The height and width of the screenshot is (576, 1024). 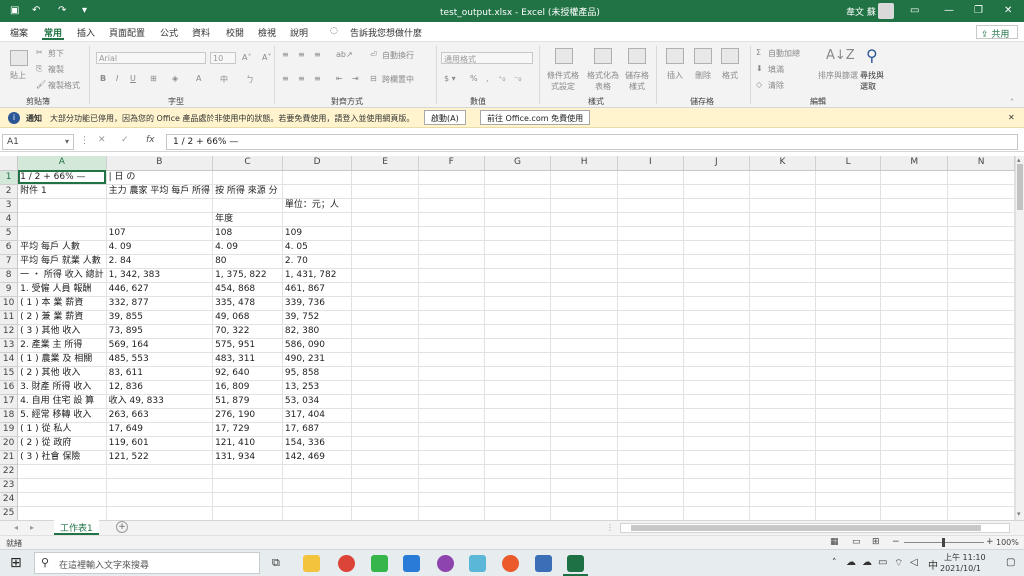 I want to click on fill-button: 填滿, so click(x=776, y=69).